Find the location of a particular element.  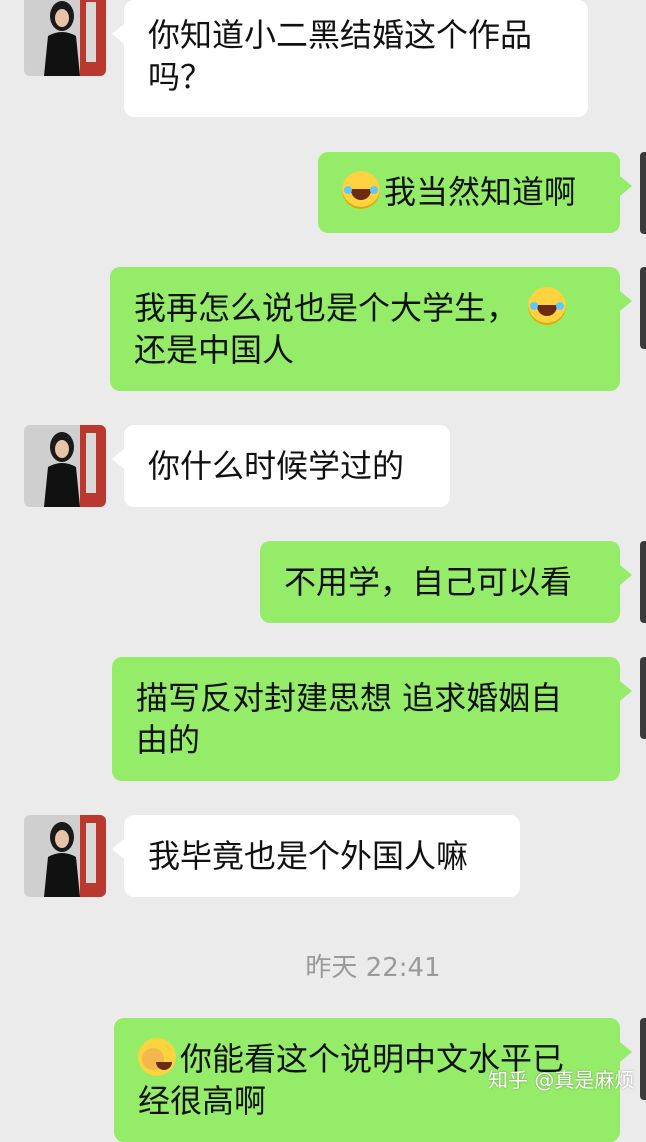

chat-timestamp: 昨天 22:41 is located at coordinates (373, 968).